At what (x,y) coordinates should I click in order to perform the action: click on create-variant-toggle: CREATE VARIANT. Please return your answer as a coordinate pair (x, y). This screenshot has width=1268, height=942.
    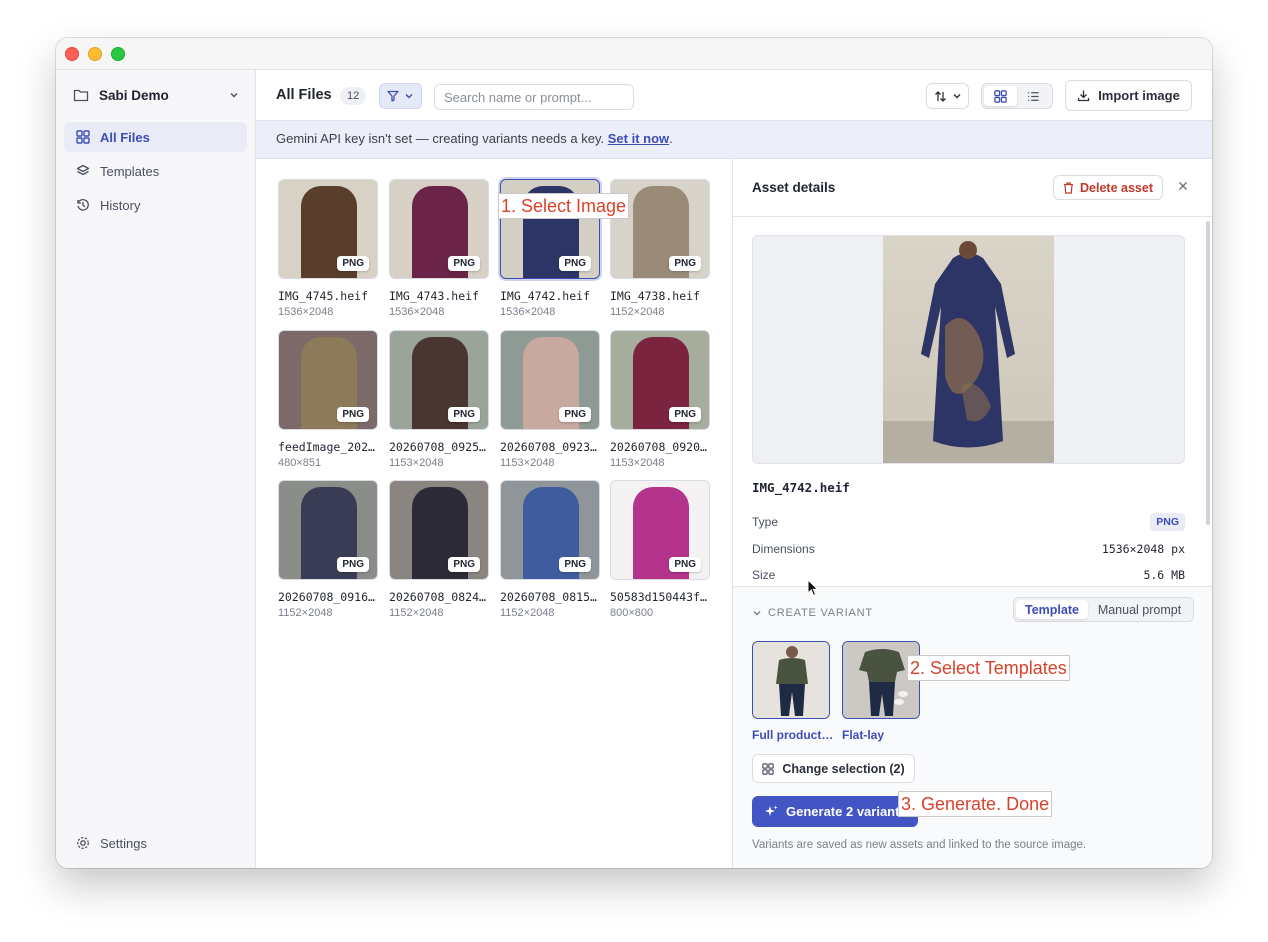
    Looking at the image, I should click on (812, 613).